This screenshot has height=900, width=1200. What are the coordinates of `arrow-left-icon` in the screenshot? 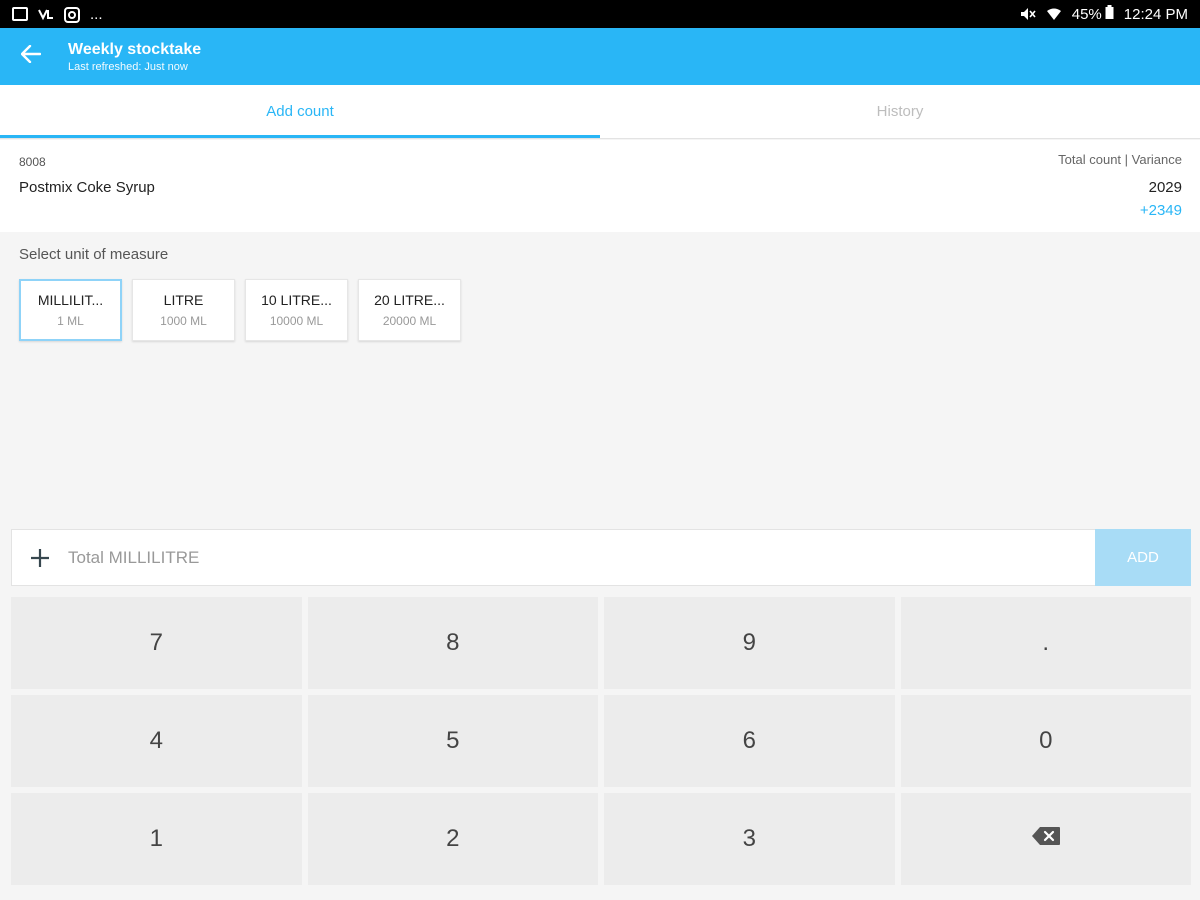 It's located at (31, 56).